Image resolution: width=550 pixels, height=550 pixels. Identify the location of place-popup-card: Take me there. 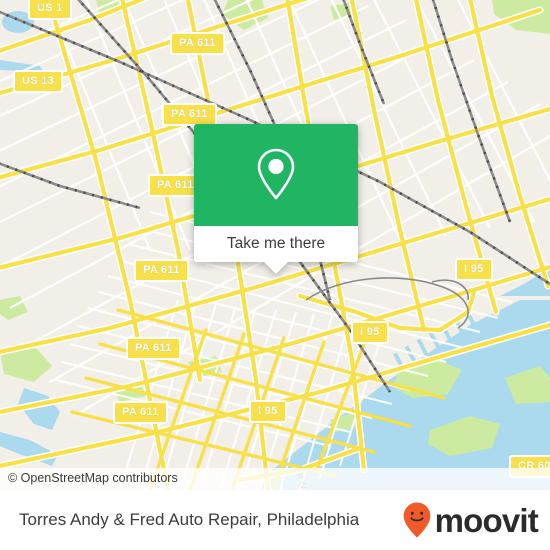
(276, 199).